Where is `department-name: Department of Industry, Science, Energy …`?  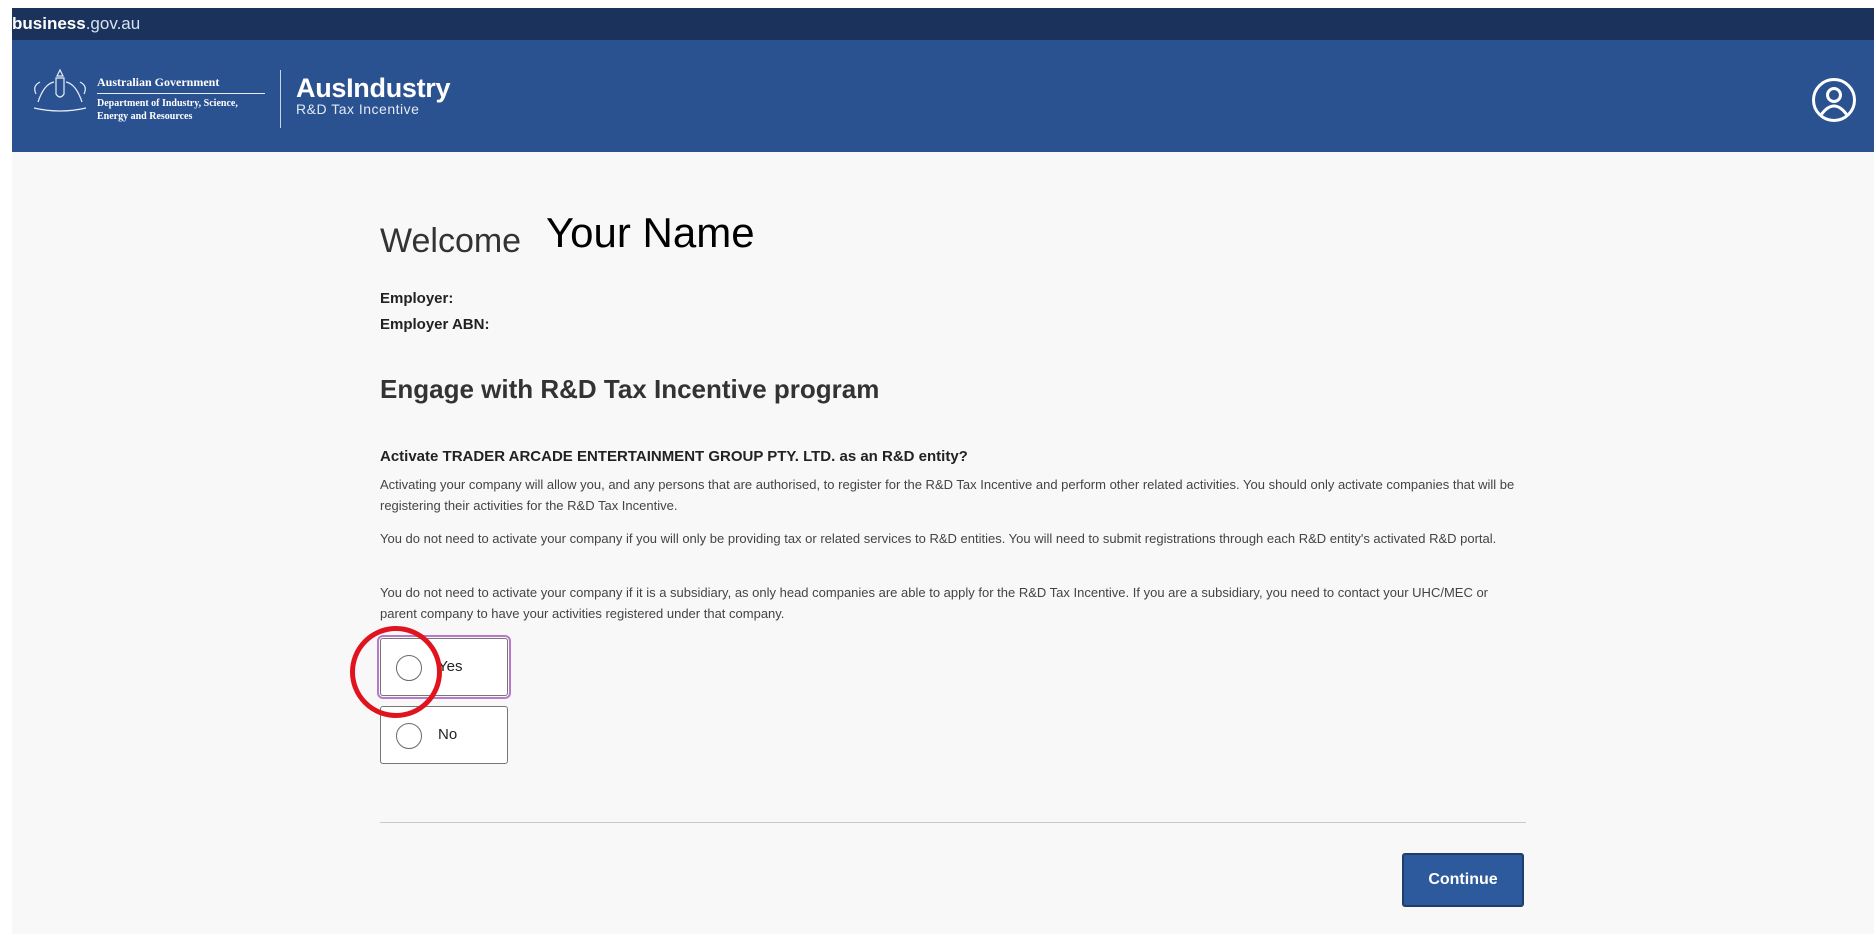
department-name: Department of Industry, Science, Energy … is located at coordinates (184, 110).